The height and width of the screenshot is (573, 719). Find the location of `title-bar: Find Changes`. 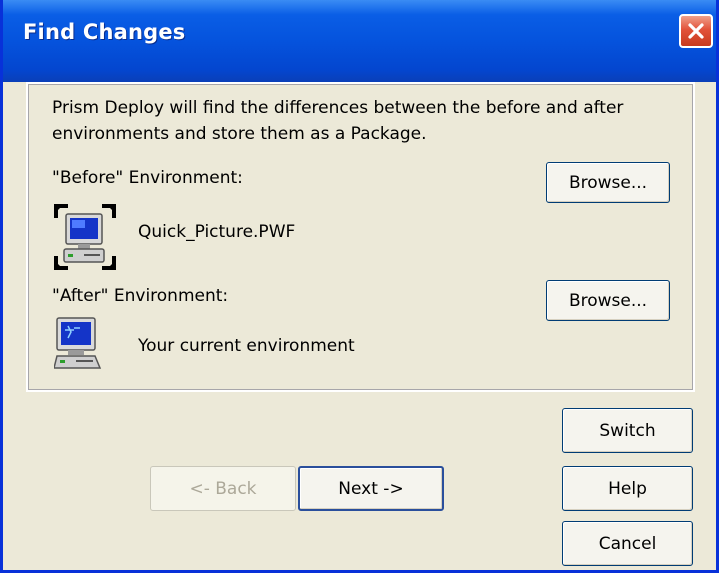

title-bar: Find Changes is located at coordinates (359, 41).